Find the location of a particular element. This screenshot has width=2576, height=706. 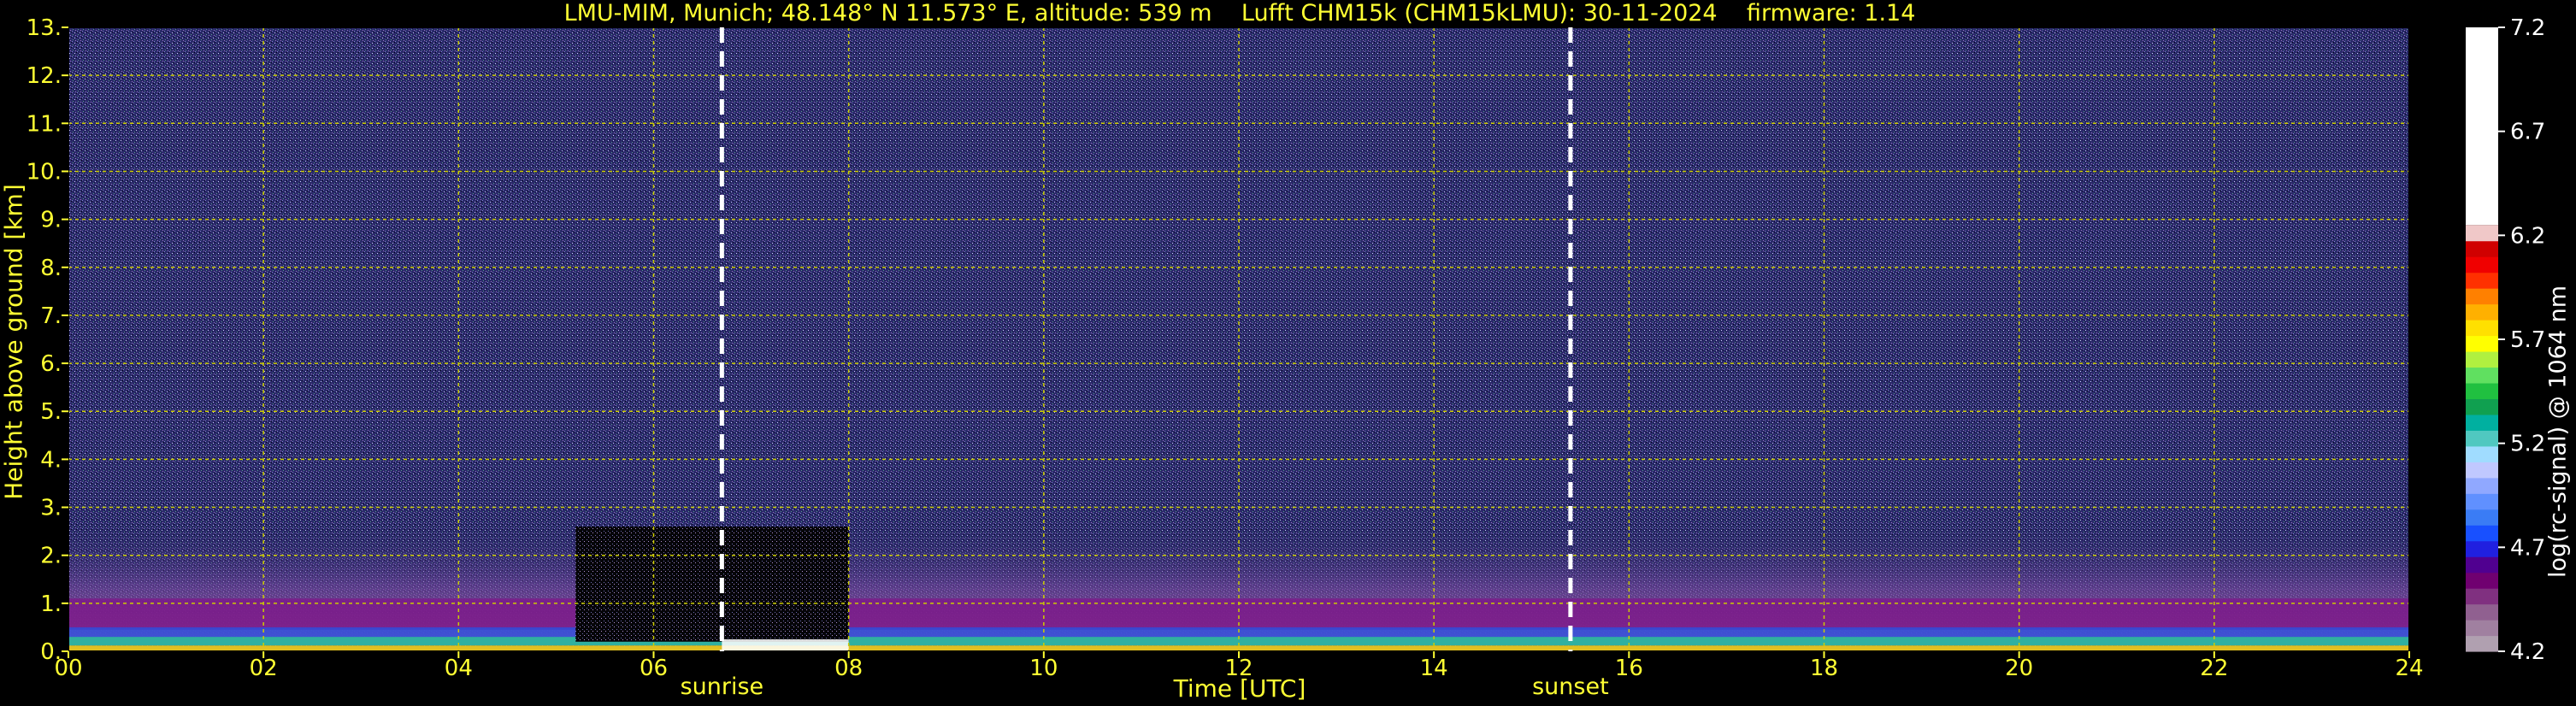

y-tick-label: 8. is located at coordinates (51, 268).